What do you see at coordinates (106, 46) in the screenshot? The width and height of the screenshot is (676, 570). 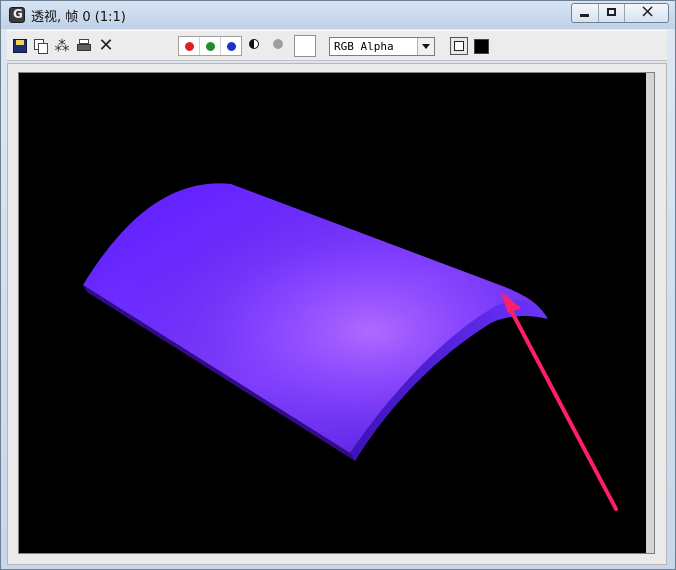 I see `clear-icon: ✕` at bounding box center [106, 46].